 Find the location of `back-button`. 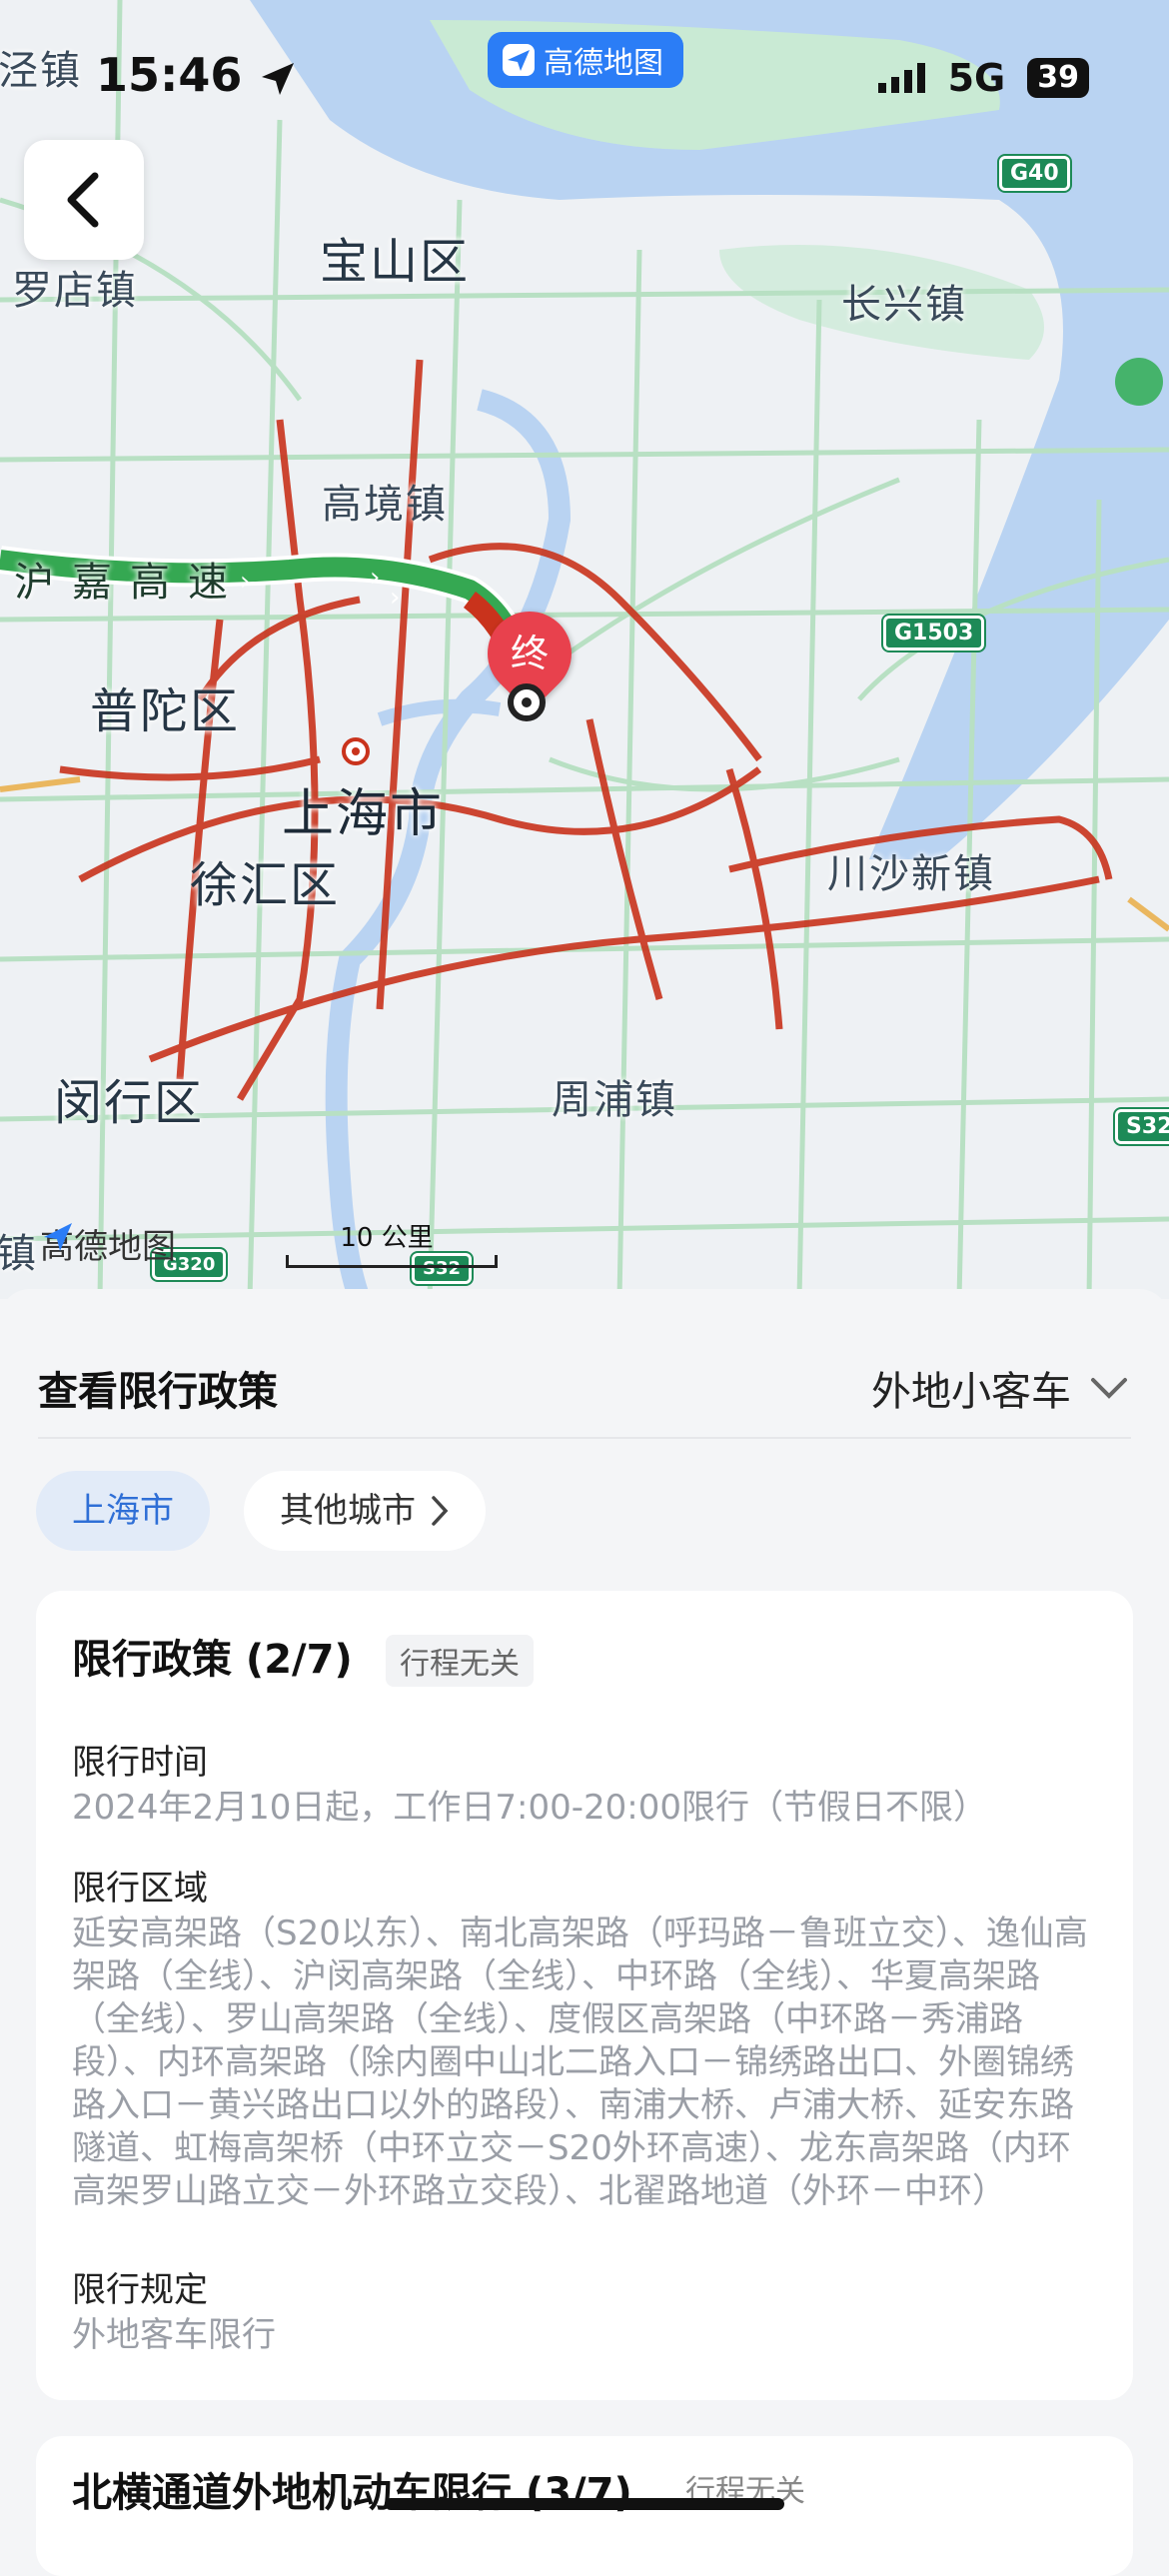

back-button is located at coordinates (84, 200).